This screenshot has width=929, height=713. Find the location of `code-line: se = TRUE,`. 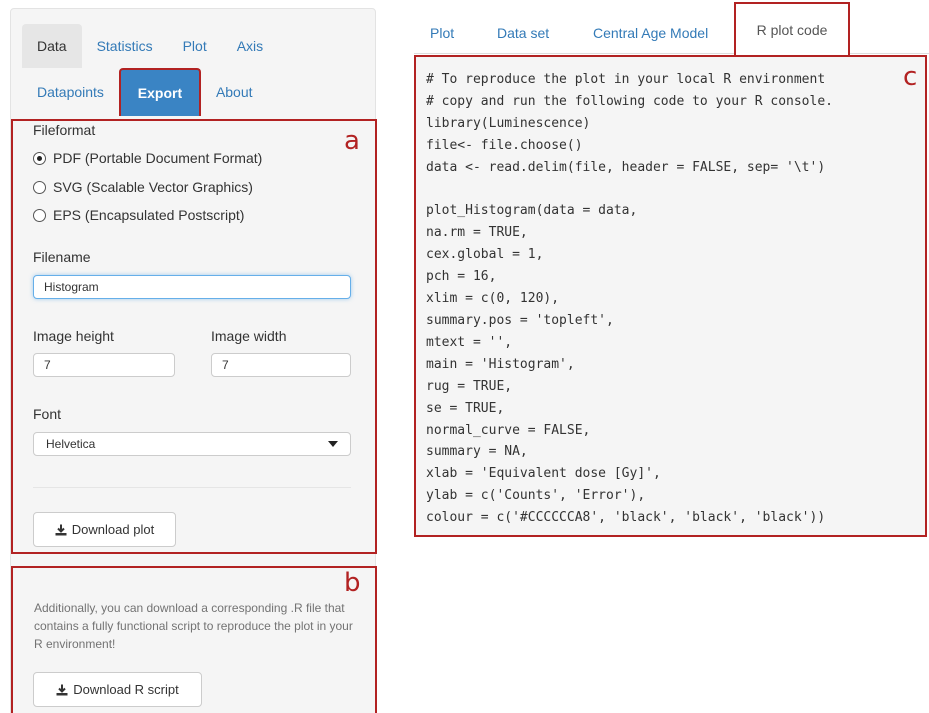

code-line: se = TRUE, is located at coordinates (465, 408).